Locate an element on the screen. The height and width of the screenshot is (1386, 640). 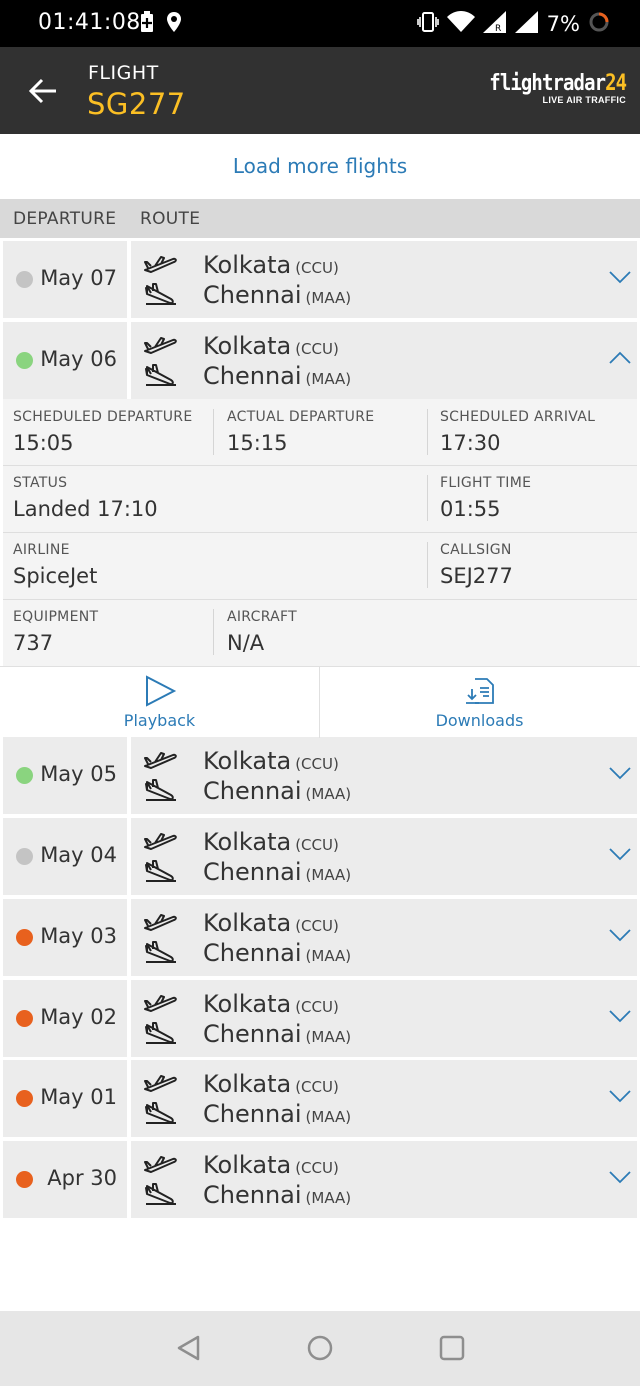
nav-home-button is located at coordinates (320, 1348).